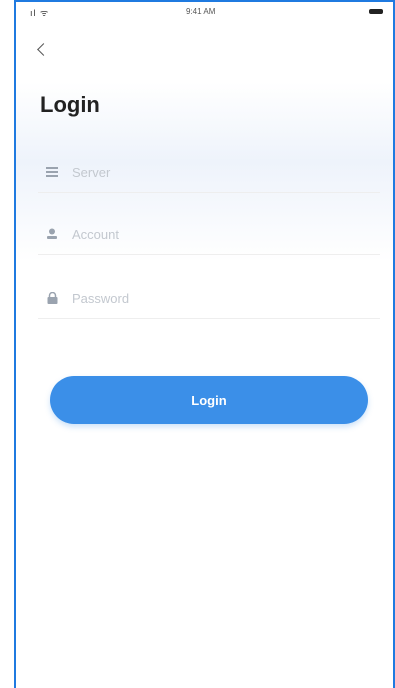 The height and width of the screenshot is (688, 395). I want to click on chevron-left-icon, so click(43, 49).